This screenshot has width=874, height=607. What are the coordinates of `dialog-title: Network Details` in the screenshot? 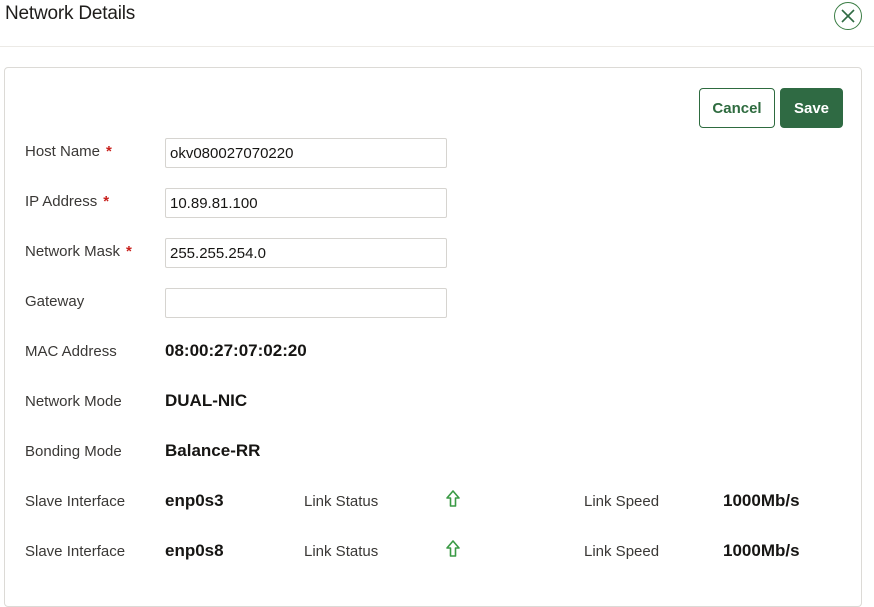 It's located at (70, 14).